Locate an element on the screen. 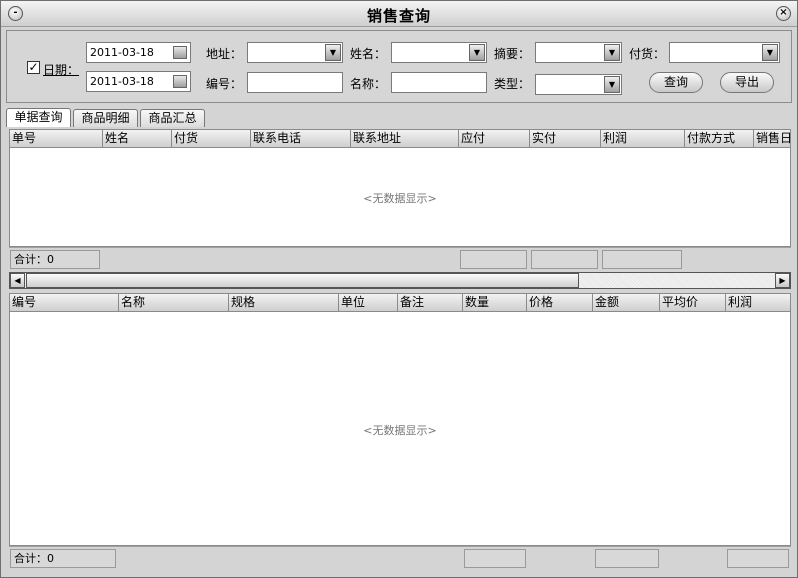 The image size is (798, 578). items-total: 合计：0 is located at coordinates (63, 558).